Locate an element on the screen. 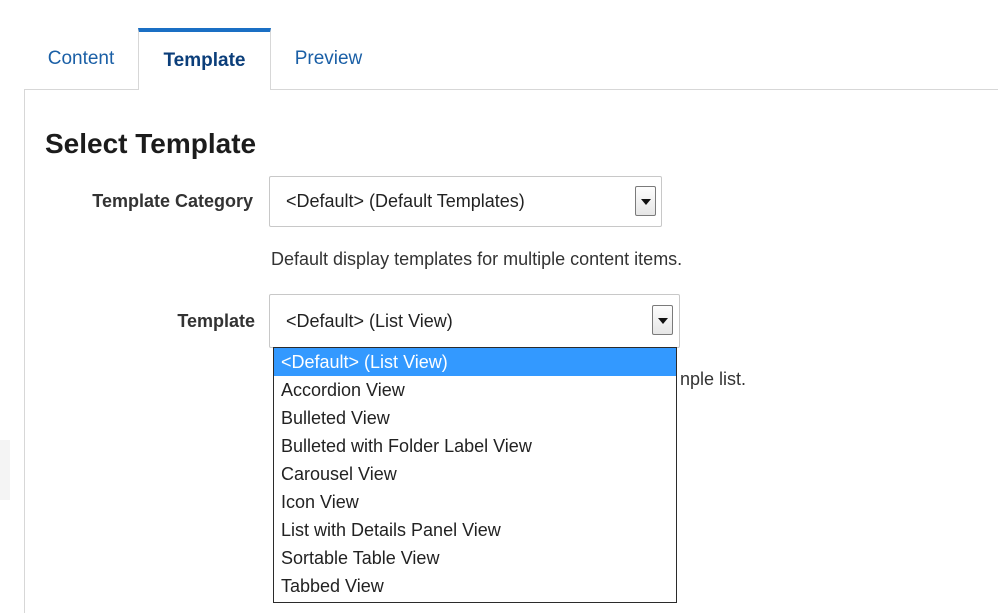 This screenshot has height=613, width=998. tab-template: Template is located at coordinates (204, 59).